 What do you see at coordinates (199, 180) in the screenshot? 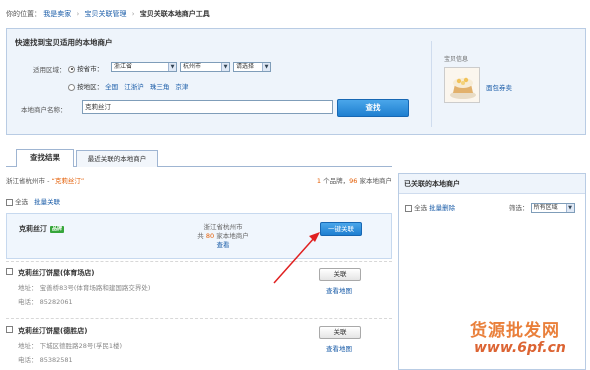
I see `results-summary: 浙江省杭州市 - “克莉丝汀” 1 个品牌，96 家本地商户` at bounding box center [199, 180].